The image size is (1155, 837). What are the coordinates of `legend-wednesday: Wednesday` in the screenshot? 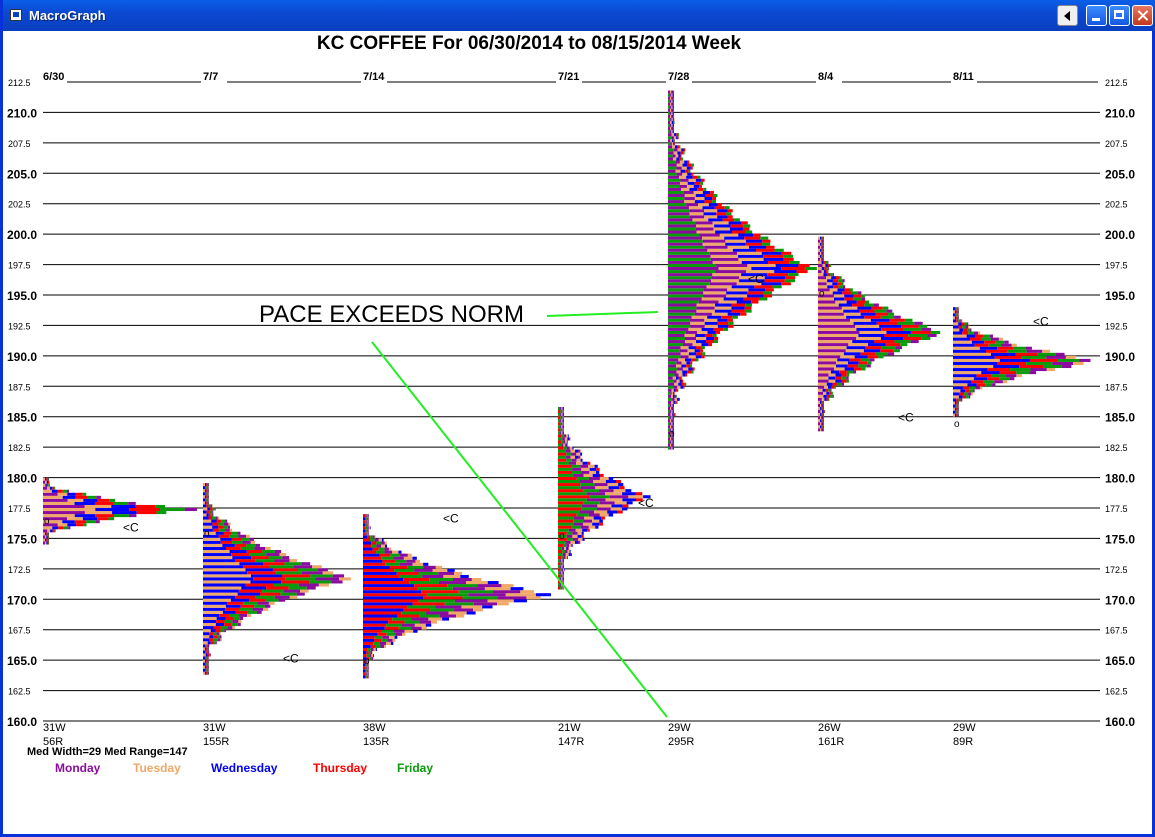 It's located at (244, 768).